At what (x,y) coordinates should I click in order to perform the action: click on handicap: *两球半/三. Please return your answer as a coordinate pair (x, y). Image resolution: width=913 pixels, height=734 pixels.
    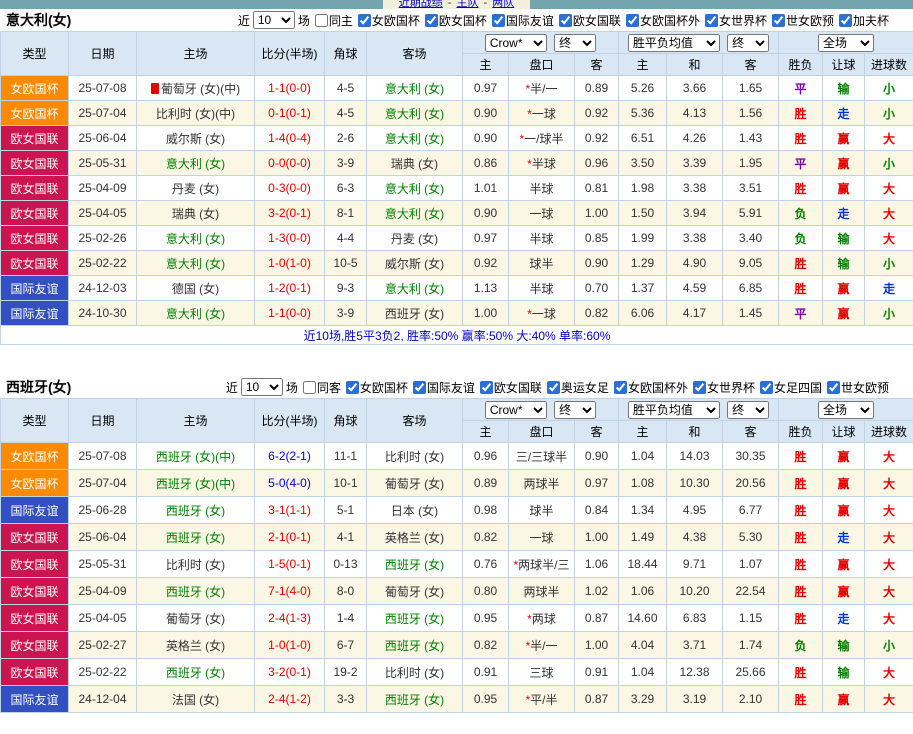
    Looking at the image, I should click on (541, 564).